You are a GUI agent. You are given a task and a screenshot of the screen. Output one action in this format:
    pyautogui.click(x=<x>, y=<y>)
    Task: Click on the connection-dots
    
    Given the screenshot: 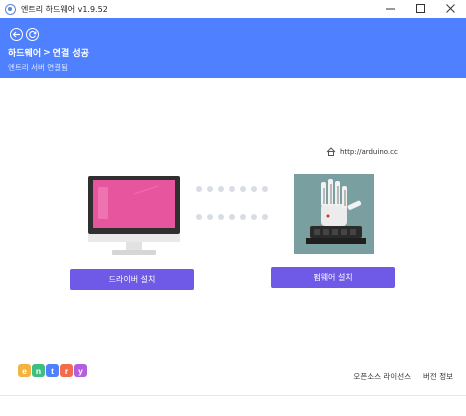 What is the action you would take?
    pyautogui.click(x=234, y=204)
    